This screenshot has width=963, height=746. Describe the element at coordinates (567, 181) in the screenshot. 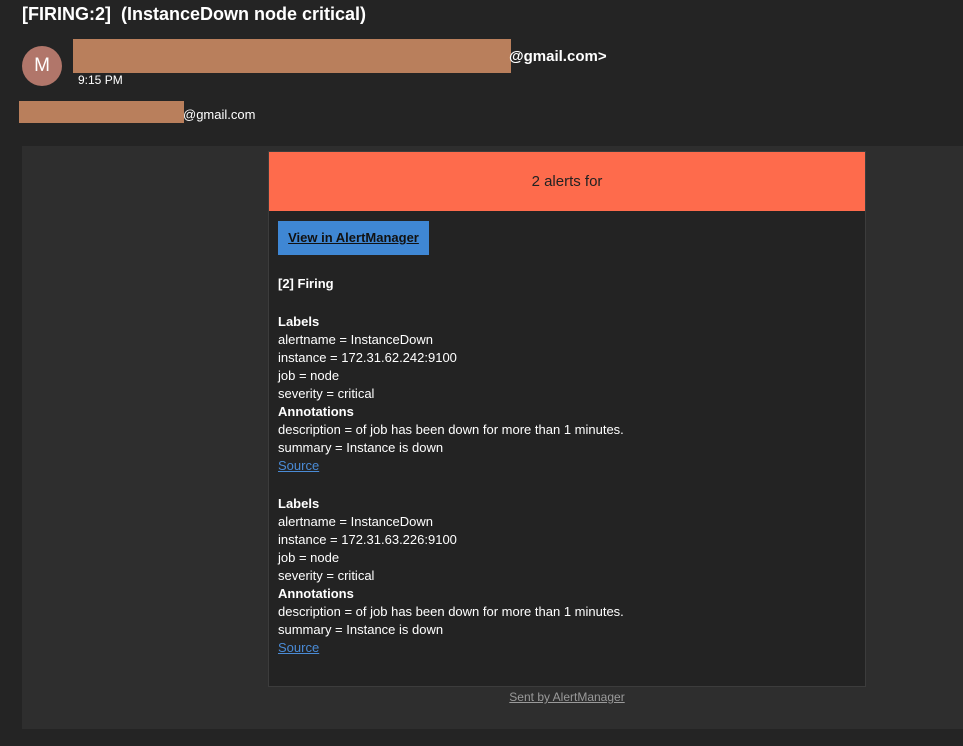

I see `alert-card-header: 2 alerts for` at that location.